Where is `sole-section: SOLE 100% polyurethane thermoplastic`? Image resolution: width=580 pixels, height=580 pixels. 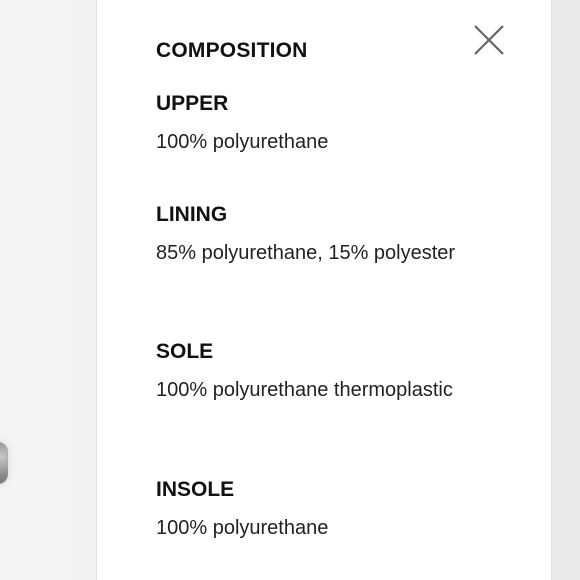 sole-section: SOLE 100% polyurethane thermoplastic is located at coordinates (321, 372).